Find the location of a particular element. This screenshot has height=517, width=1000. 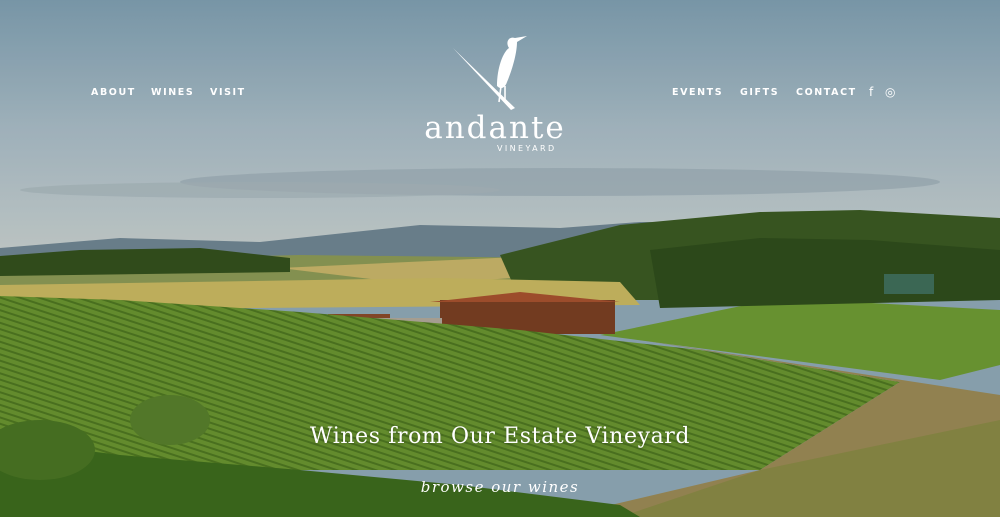

hero-tagline: Wines from Our Estate Vineyard is located at coordinates (500, 436).